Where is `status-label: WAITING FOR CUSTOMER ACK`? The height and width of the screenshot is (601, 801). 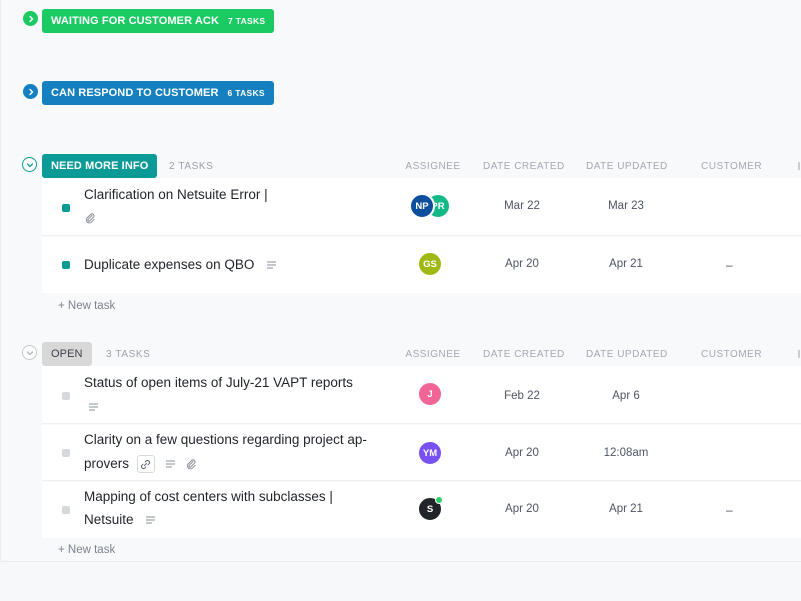 status-label: WAITING FOR CUSTOMER ACK is located at coordinates (135, 21).